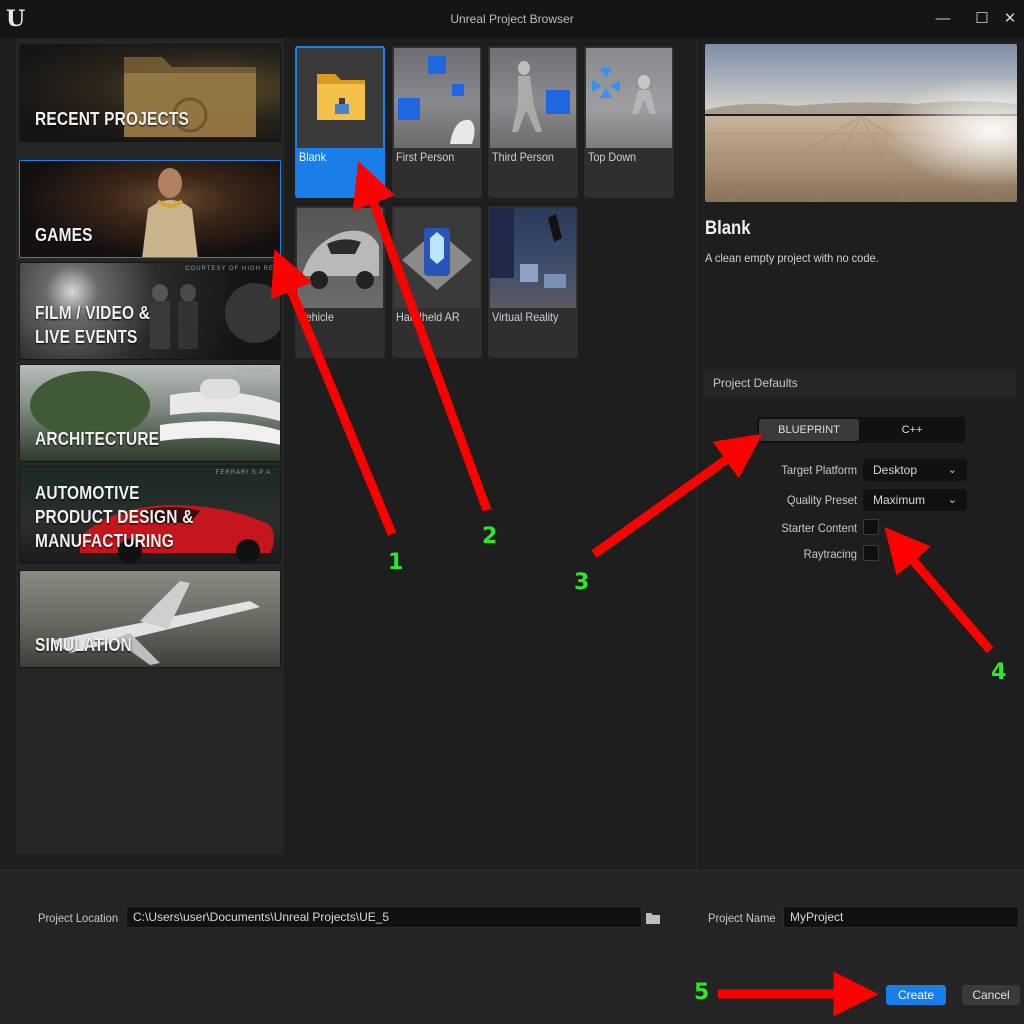  Describe the element at coordinates (150, 413) in the screenshot. I see `category-architecture: TILTPIXEL ARCHITECTURE` at that location.